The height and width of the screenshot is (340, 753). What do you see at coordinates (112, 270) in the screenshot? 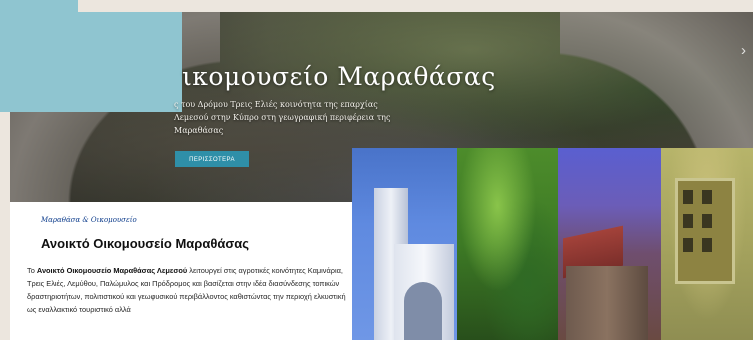
I see `body-bold: Ανοικτό Οικομουσείο Μαραθάσας Λεμεσού` at bounding box center [112, 270].